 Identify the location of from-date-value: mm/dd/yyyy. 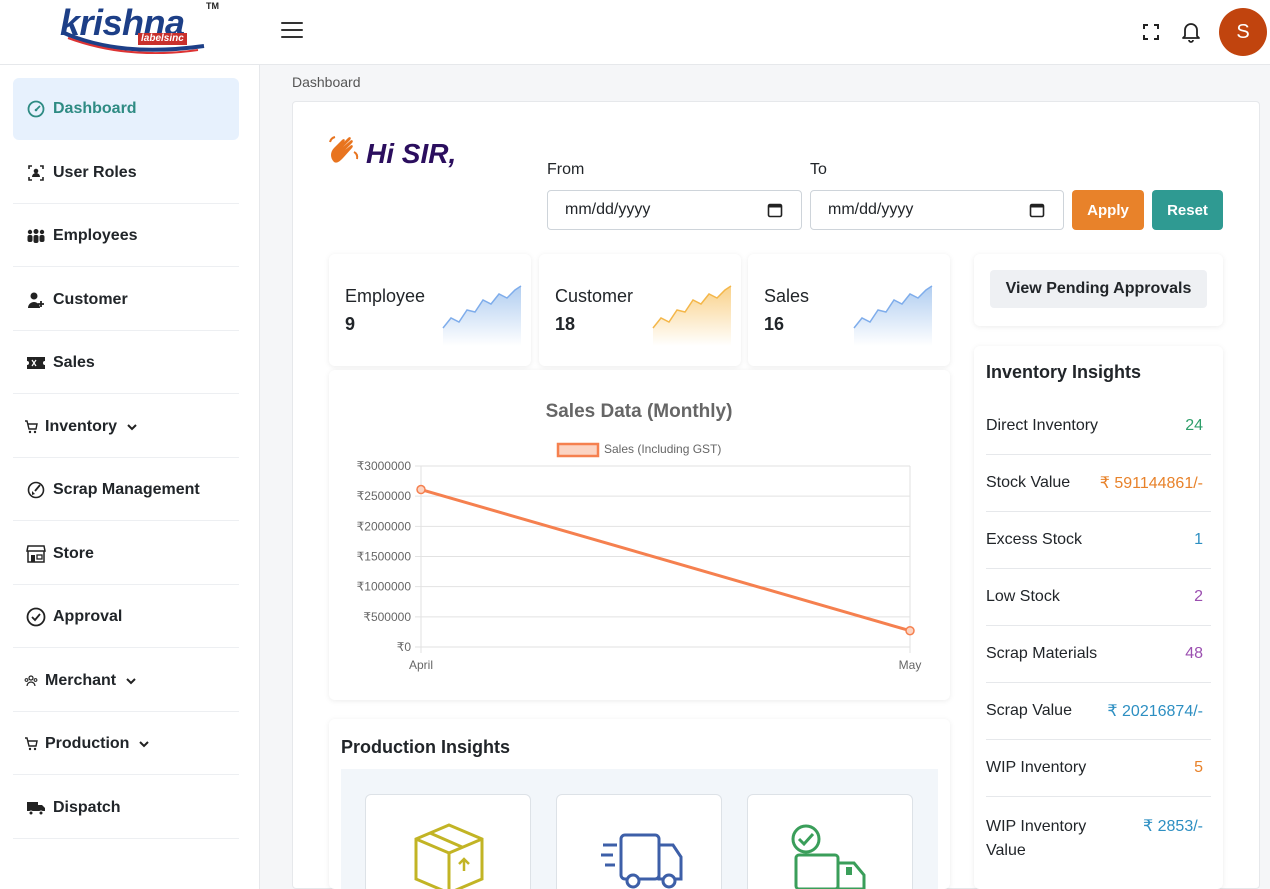
(608, 209).